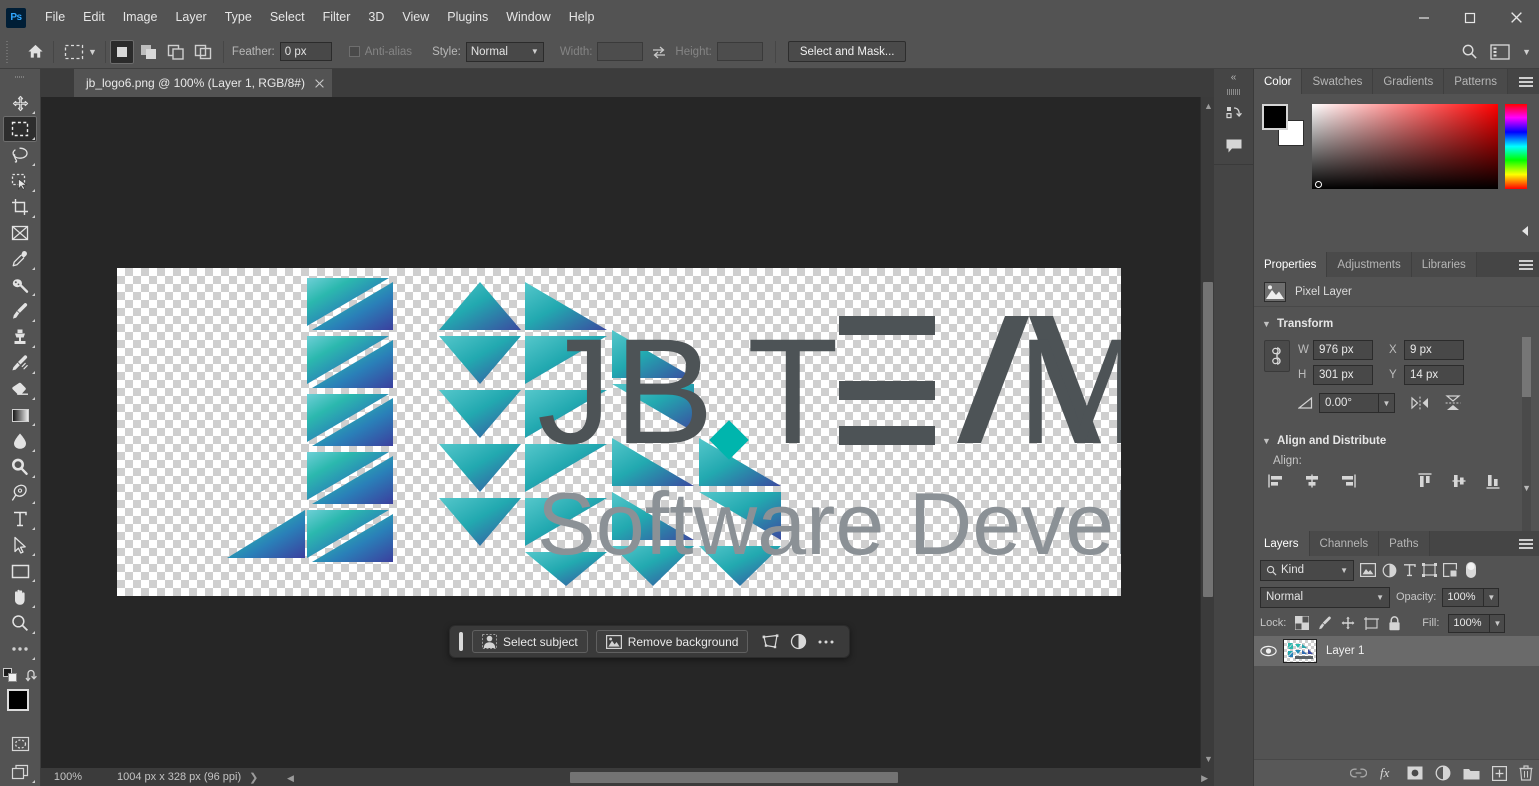 This screenshot has height=786, width=1539. I want to click on new-adjustment-layer-icon, so click(1443, 773).